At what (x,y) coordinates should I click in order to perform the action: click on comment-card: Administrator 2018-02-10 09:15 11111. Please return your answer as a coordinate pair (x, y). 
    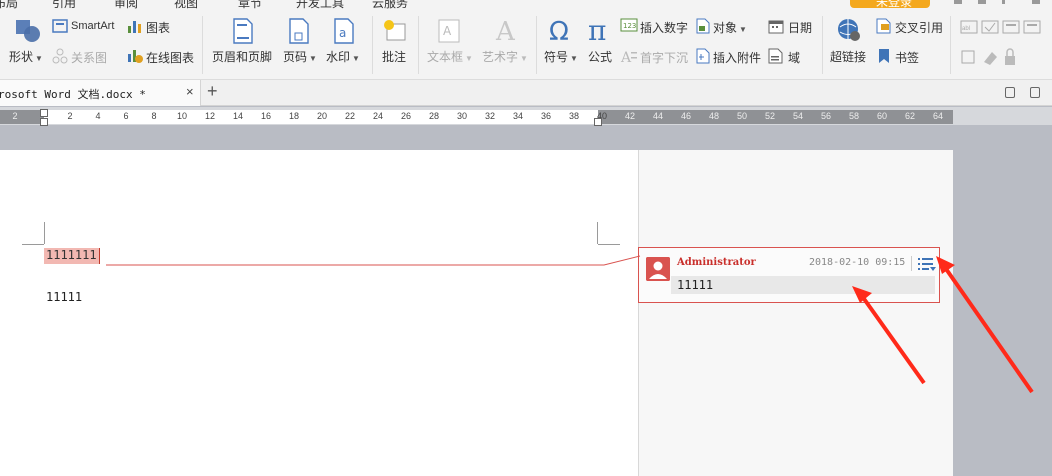
    Looking at the image, I should click on (789, 275).